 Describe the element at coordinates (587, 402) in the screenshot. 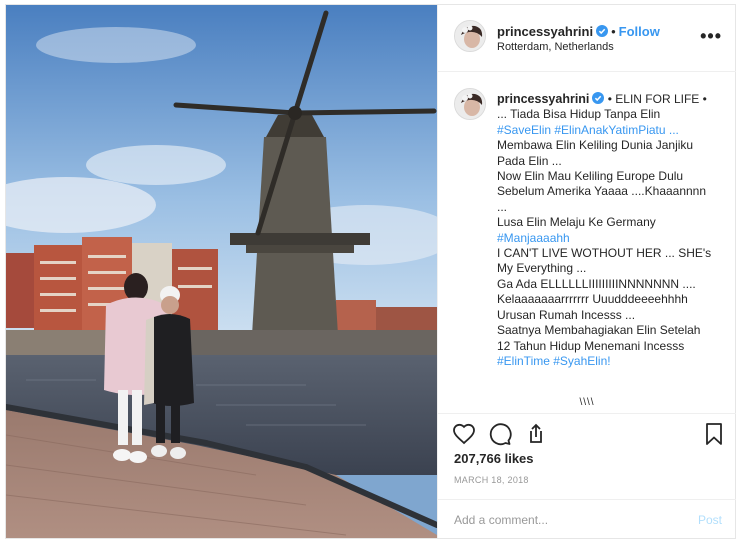

I see `load-more-comments: \\\\` at that location.